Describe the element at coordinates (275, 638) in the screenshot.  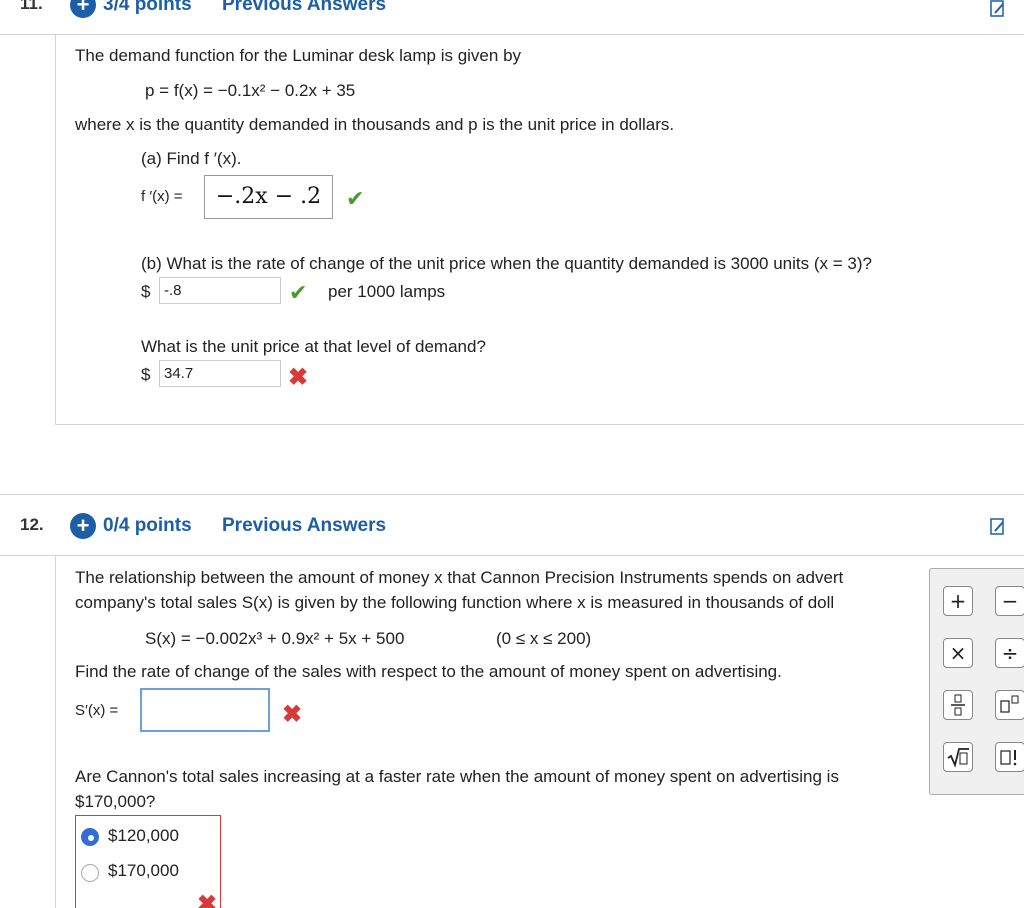
I see `sales-equation: S(x) = −0.002x³ + 0.9x² + 5x + 500` at that location.